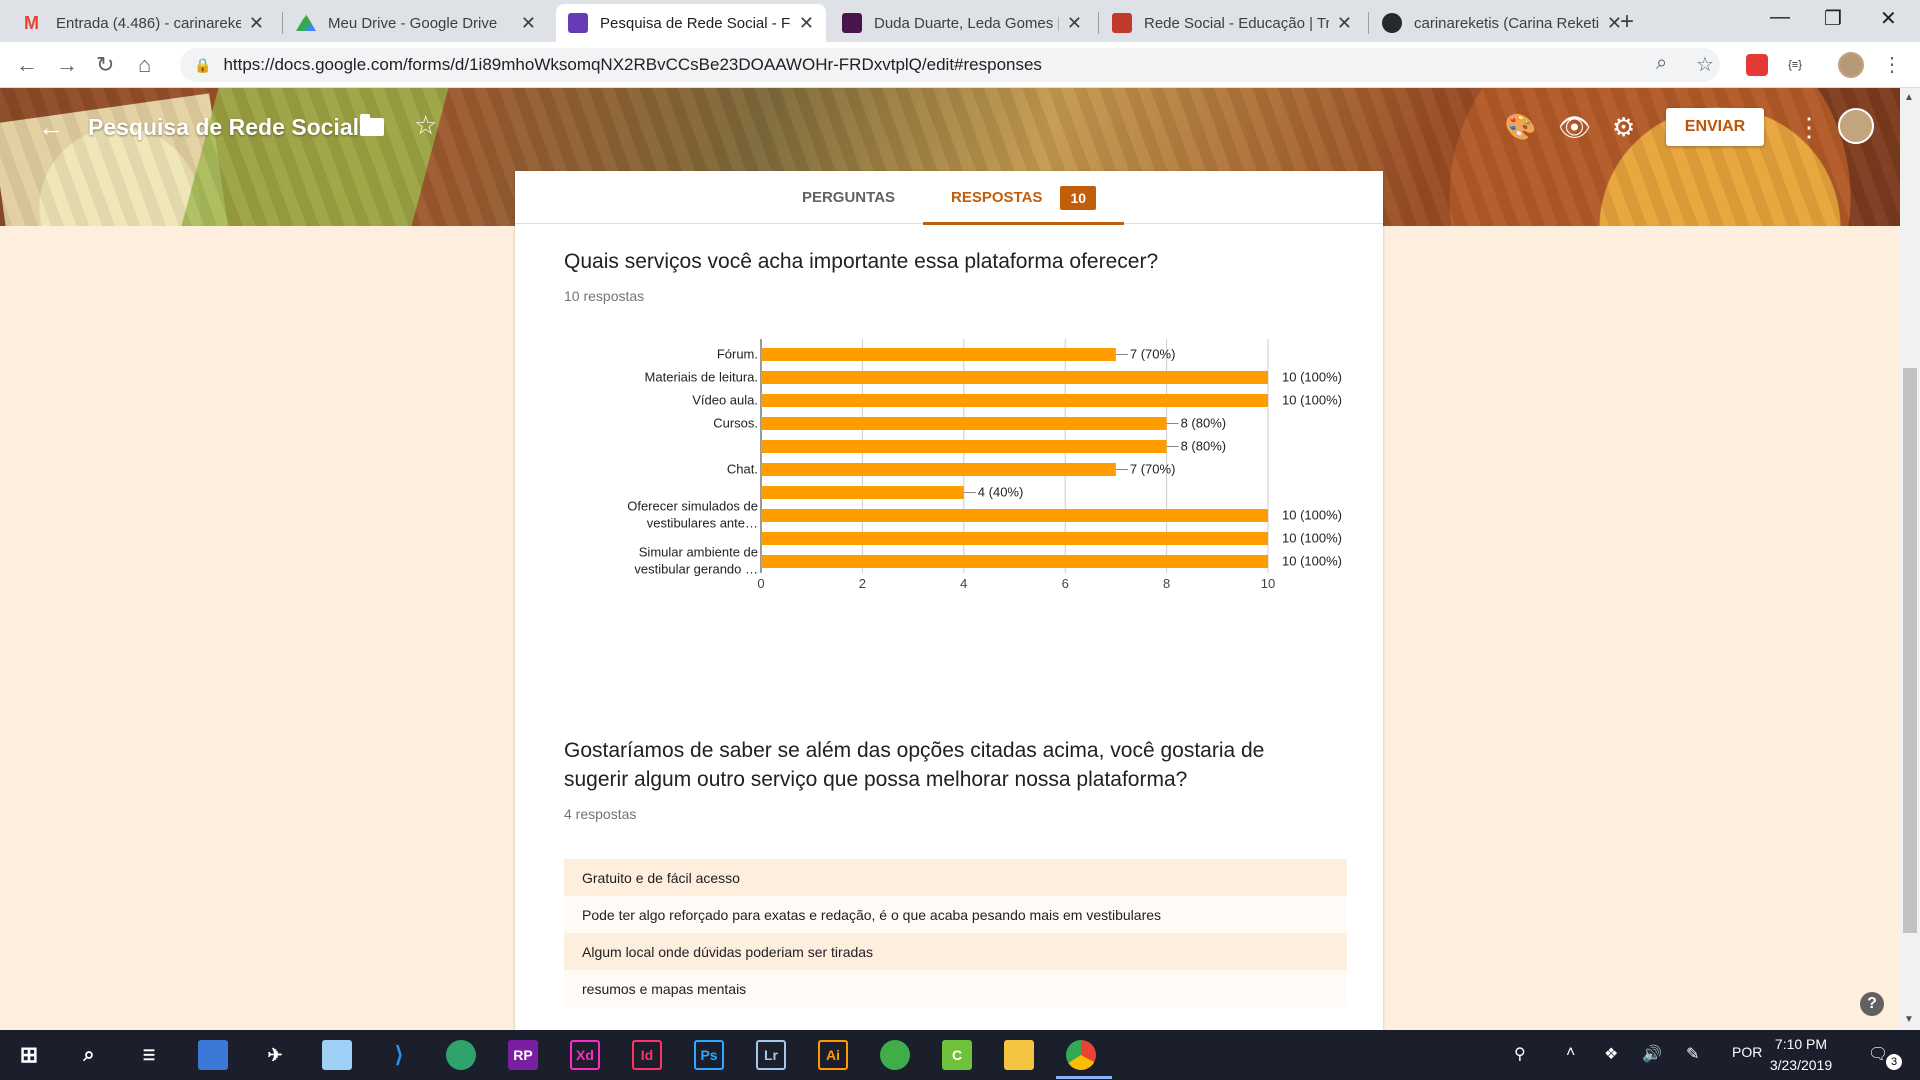 The image size is (1920, 1080). What do you see at coordinates (600, 814) in the screenshot?
I see `response-count: 4 respostas` at bounding box center [600, 814].